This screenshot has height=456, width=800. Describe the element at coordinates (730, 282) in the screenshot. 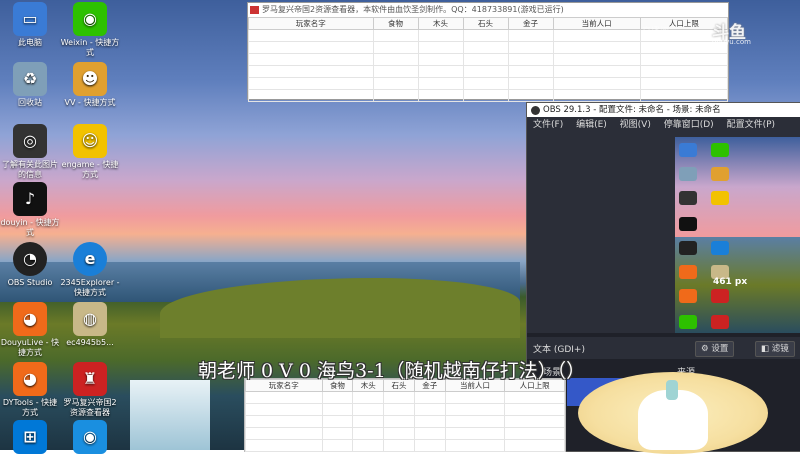

I see `preview-size-label: 461 px` at that location.